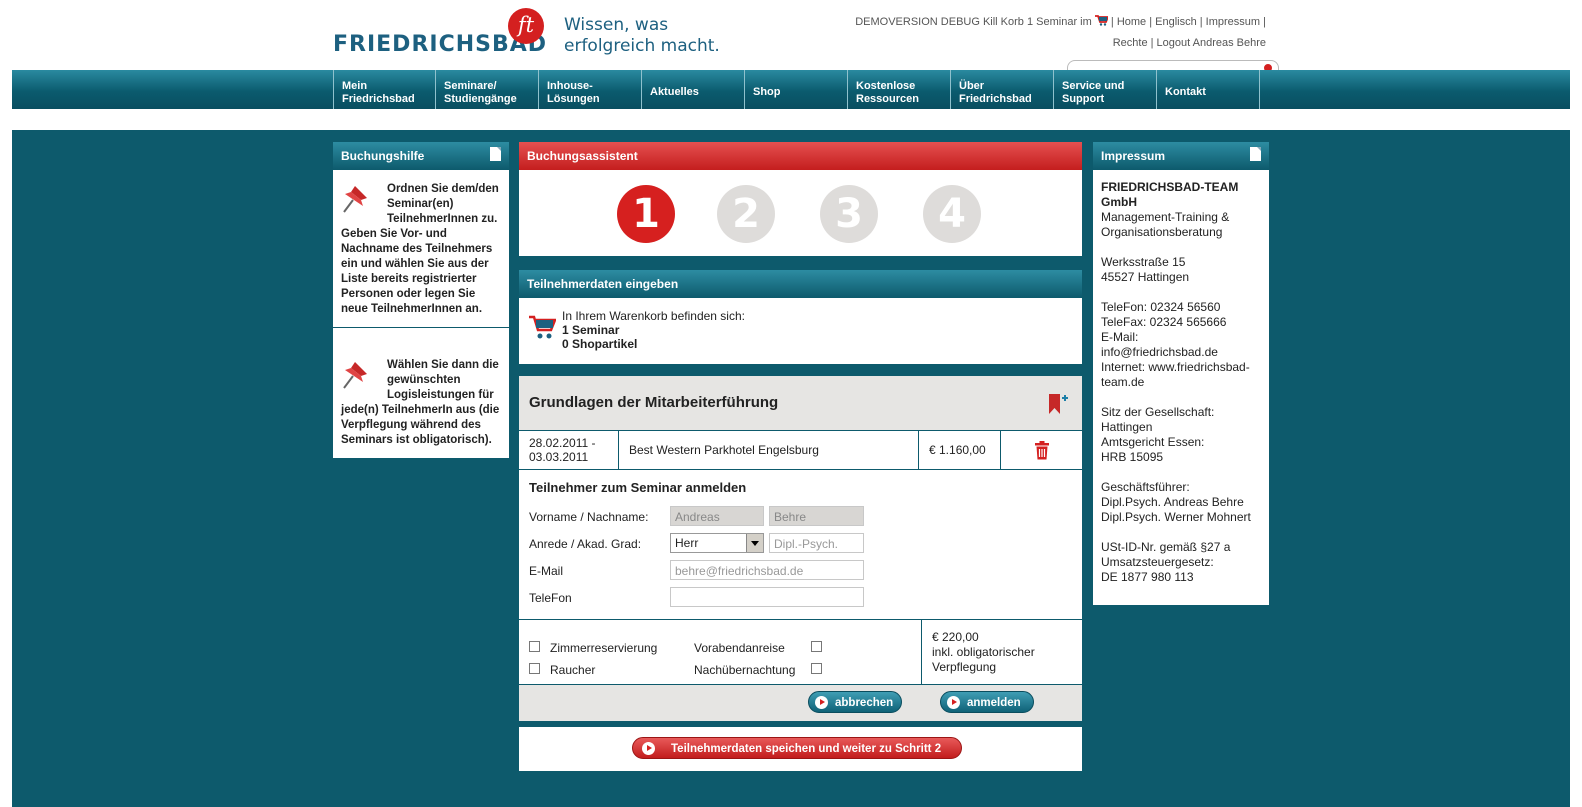  Describe the element at coordinates (855, 702) in the screenshot. I see `cancel-button: abbrechen` at that location.